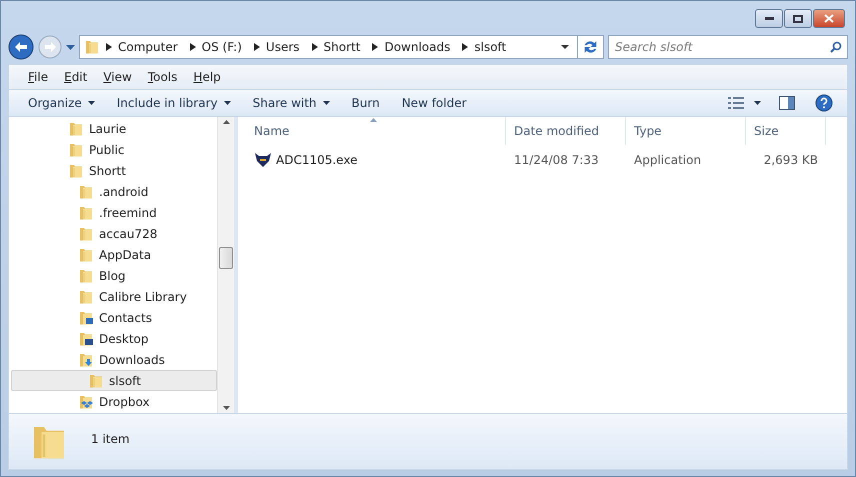 The image size is (856, 477). What do you see at coordinates (86, 402) in the screenshot?
I see `dropbox-folder-icon` at bounding box center [86, 402].